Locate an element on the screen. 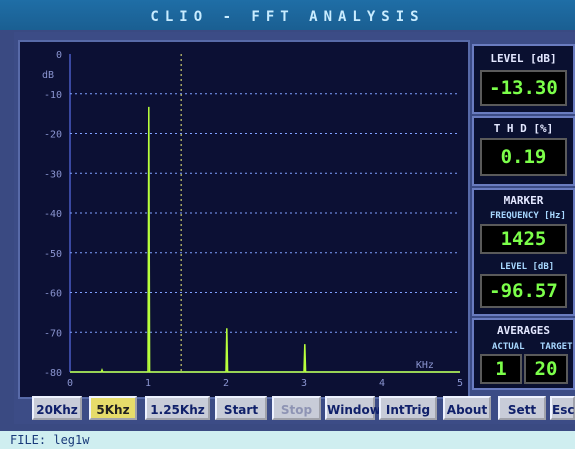 The width and height of the screenshot is (575, 449). y-tick-label: -10 is located at coordinates (53, 95).